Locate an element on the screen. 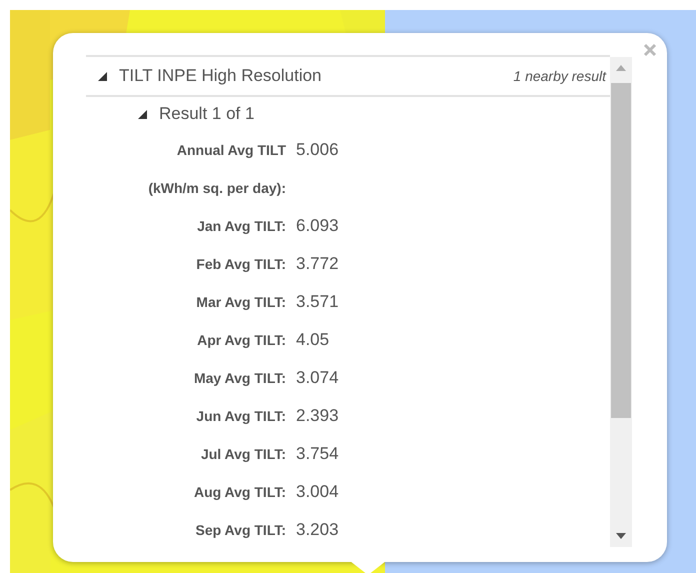 Image resolution: width=696 pixels, height=573 pixels. close-icon is located at coordinates (650, 50).